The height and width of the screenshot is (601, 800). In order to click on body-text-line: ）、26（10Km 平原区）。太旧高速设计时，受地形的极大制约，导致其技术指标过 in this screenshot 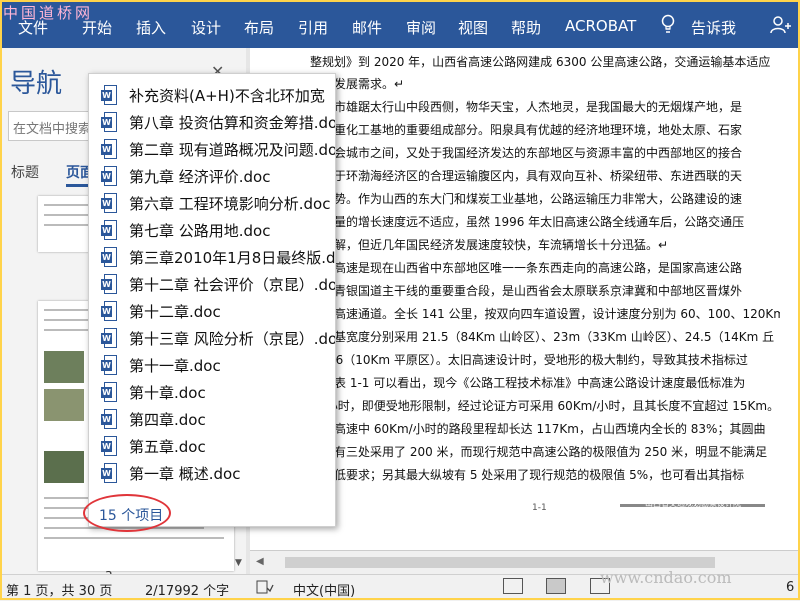, I will do `click(529, 360)`.